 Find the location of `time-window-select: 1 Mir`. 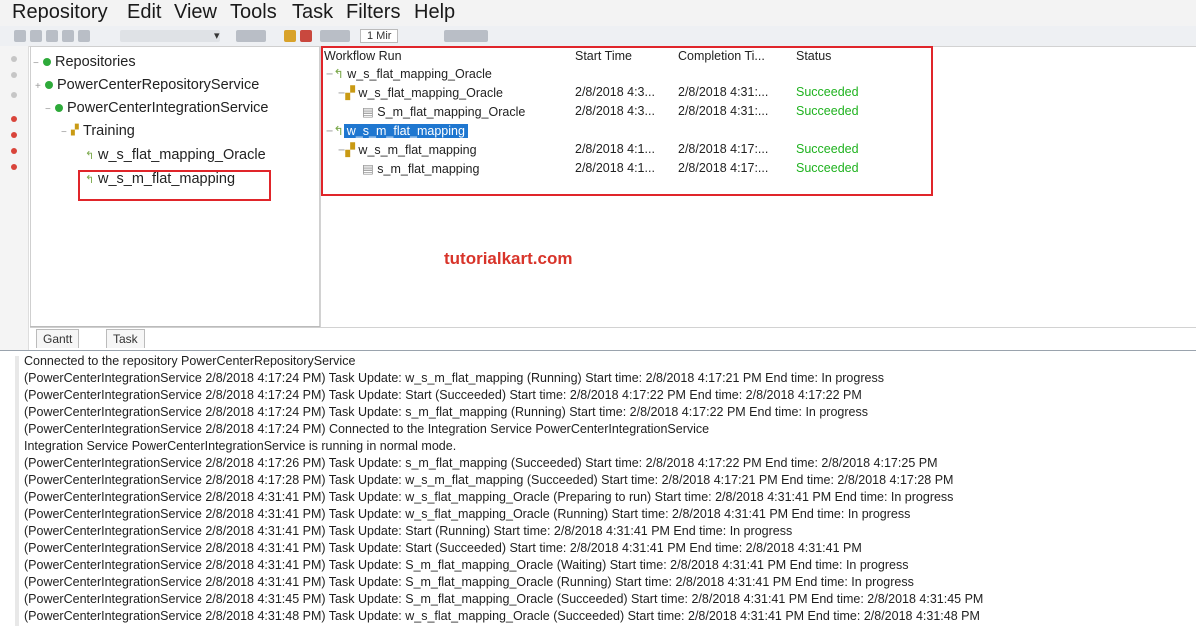

time-window-select: 1 Mir is located at coordinates (379, 36).